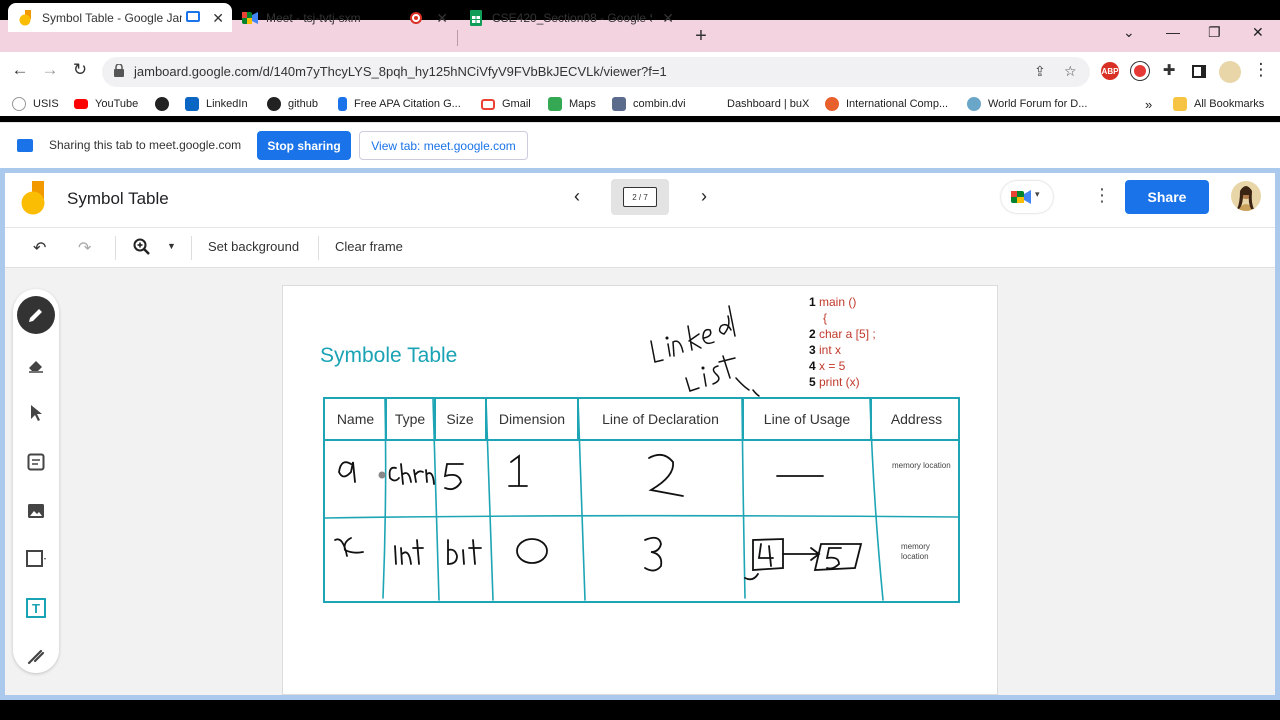  Describe the element at coordinates (1169, 70) in the screenshot. I see `extensions-puzzle-icon: ✚` at that location.